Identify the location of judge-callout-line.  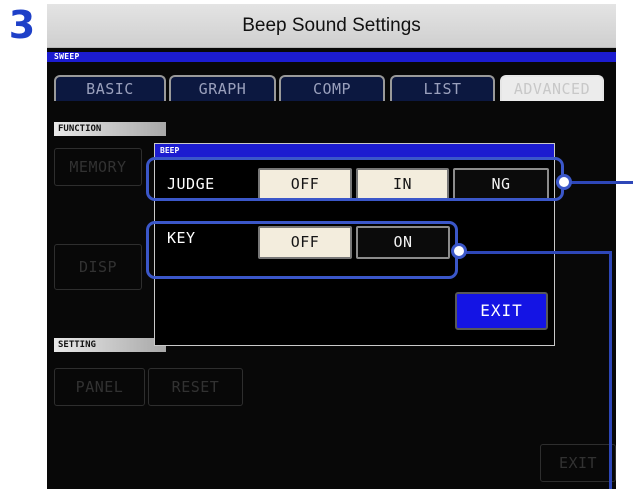
(602, 182).